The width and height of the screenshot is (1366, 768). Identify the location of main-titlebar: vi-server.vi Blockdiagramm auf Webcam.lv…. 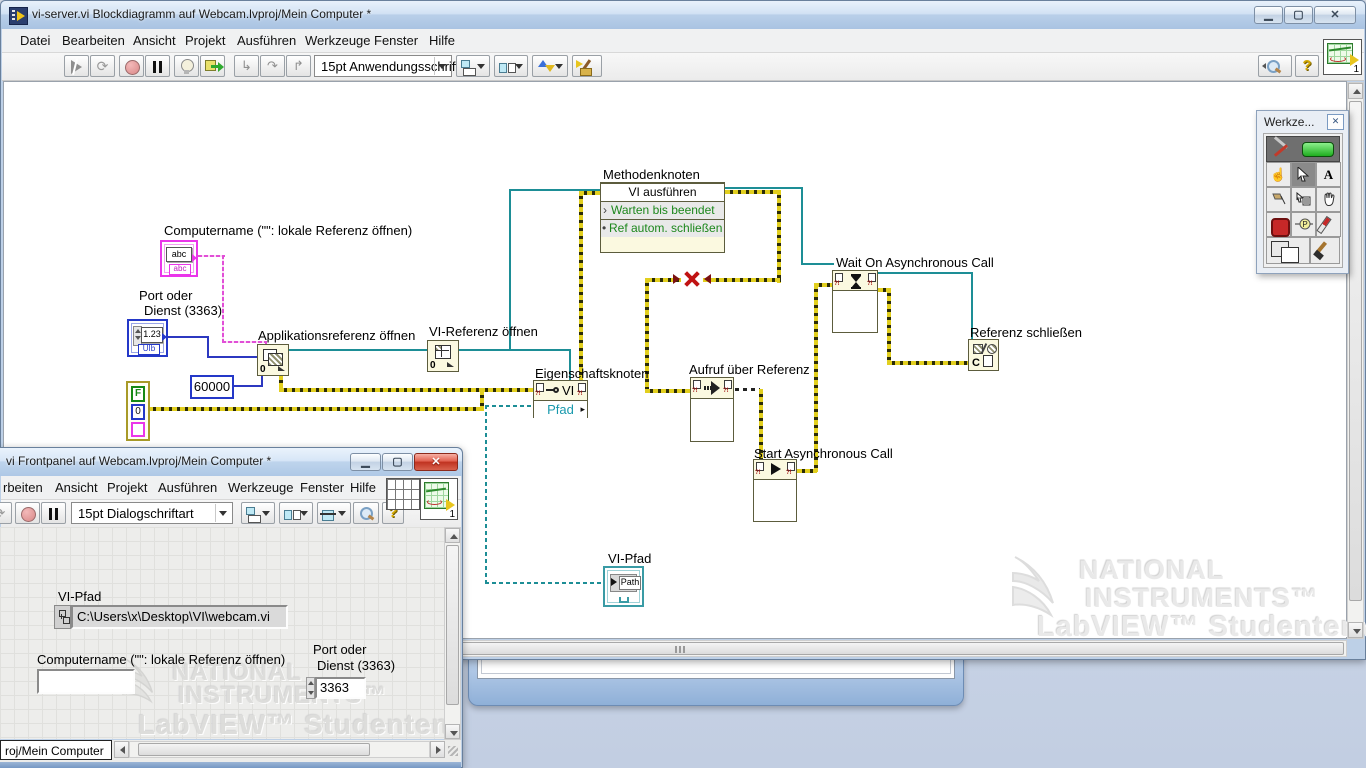
(683, 15).